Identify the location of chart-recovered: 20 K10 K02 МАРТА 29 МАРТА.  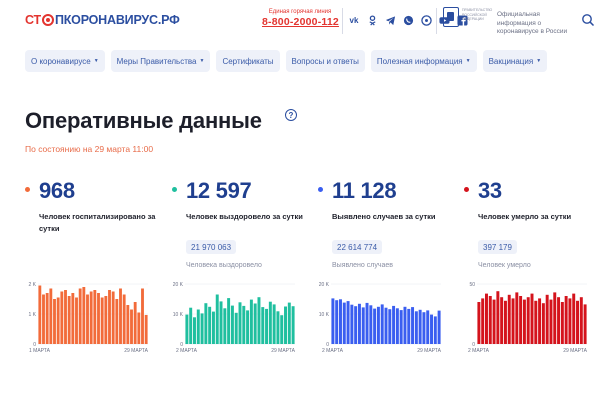
(234, 319).